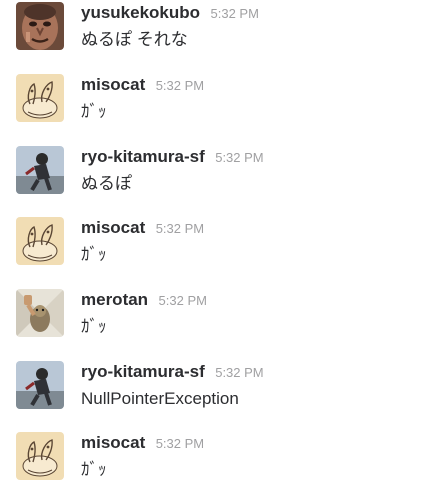  Describe the element at coordinates (160, 398) in the screenshot. I see `message-text: NullPointerException` at that location.